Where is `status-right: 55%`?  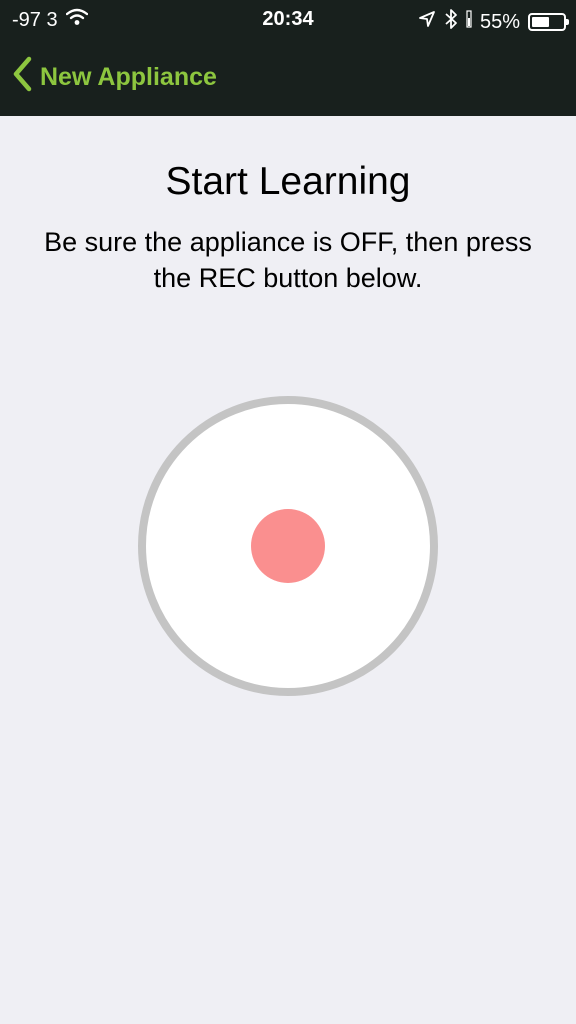
status-right: 55% is located at coordinates (493, 22).